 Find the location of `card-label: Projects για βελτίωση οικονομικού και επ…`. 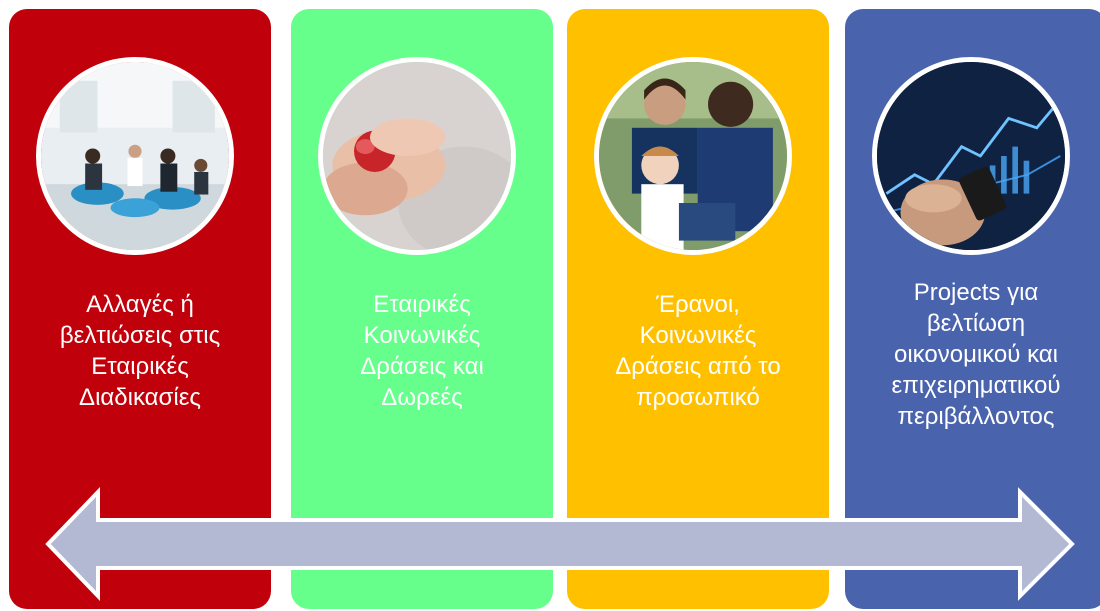

card-label: Projects για βελτίωση οικονομικού και επ… is located at coordinates (975, 377).